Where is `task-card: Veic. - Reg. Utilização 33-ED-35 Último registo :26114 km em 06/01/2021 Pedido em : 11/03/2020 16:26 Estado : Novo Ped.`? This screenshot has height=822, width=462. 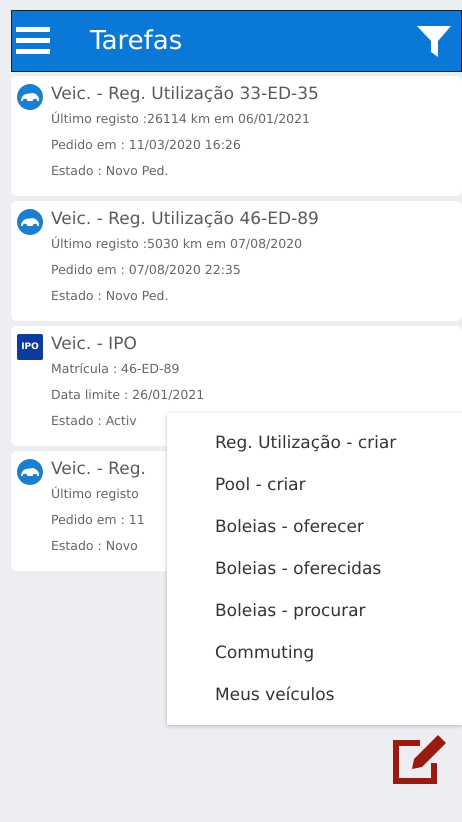 task-card: Veic. - Reg. Utilização 33-ED-35 Último registo :26114 km em 06/01/2021 Pedido em : 11/03/2020 16:26 Estado : Novo Ped. is located at coordinates (236, 136).